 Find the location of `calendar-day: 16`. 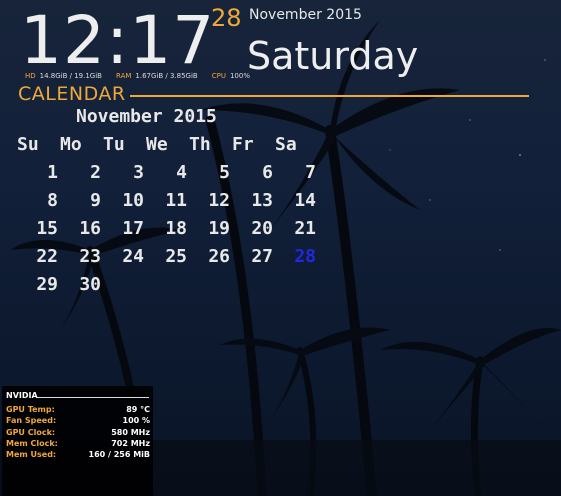

calendar-day: 16 is located at coordinates (90, 228).